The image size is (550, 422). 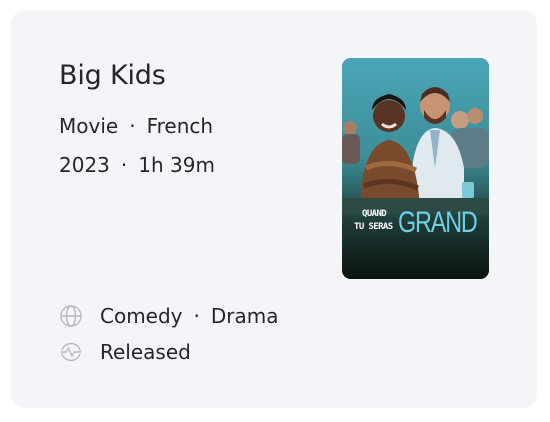 I want to click on poster-title-line1: QUAND, so click(x=374, y=214).